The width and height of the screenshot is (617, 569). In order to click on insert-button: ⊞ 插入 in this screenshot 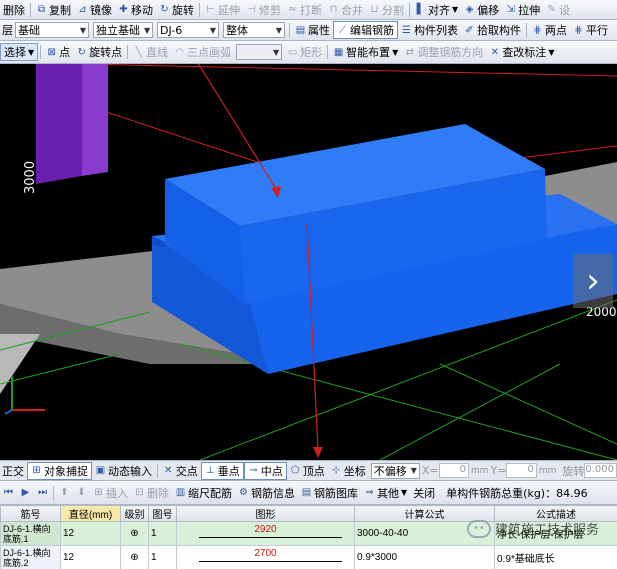, I will do `click(110, 493)`.